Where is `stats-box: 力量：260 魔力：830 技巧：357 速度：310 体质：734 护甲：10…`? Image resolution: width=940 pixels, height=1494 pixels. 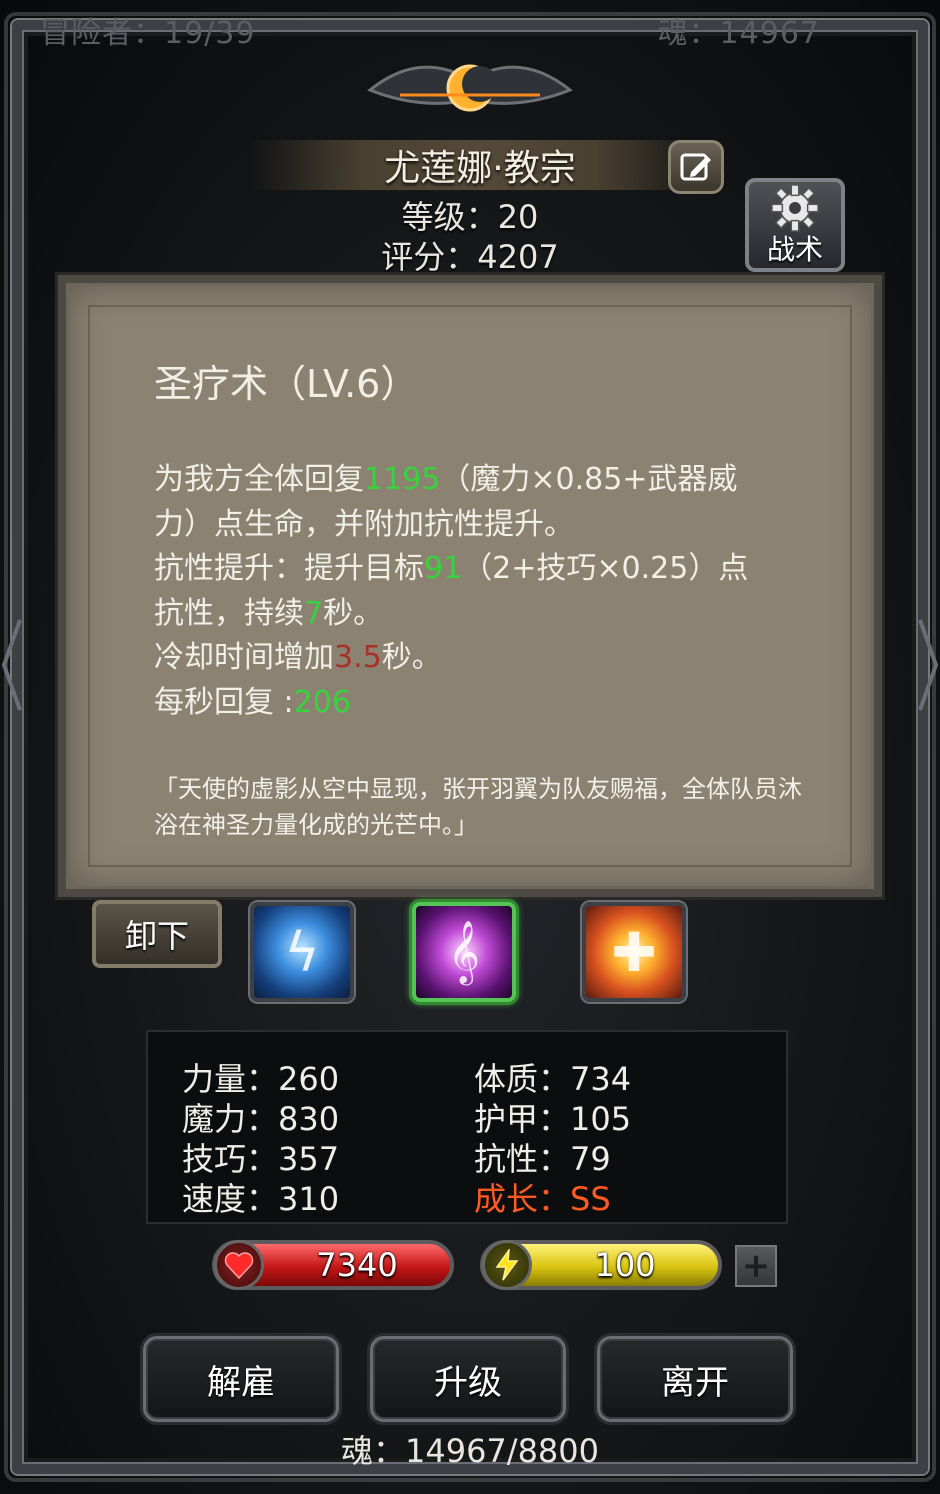
stats-box: 力量：260 魔力：830 技巧：357 速度：310 体质：734 护甲：10… is located at coordinates (467, 1127).